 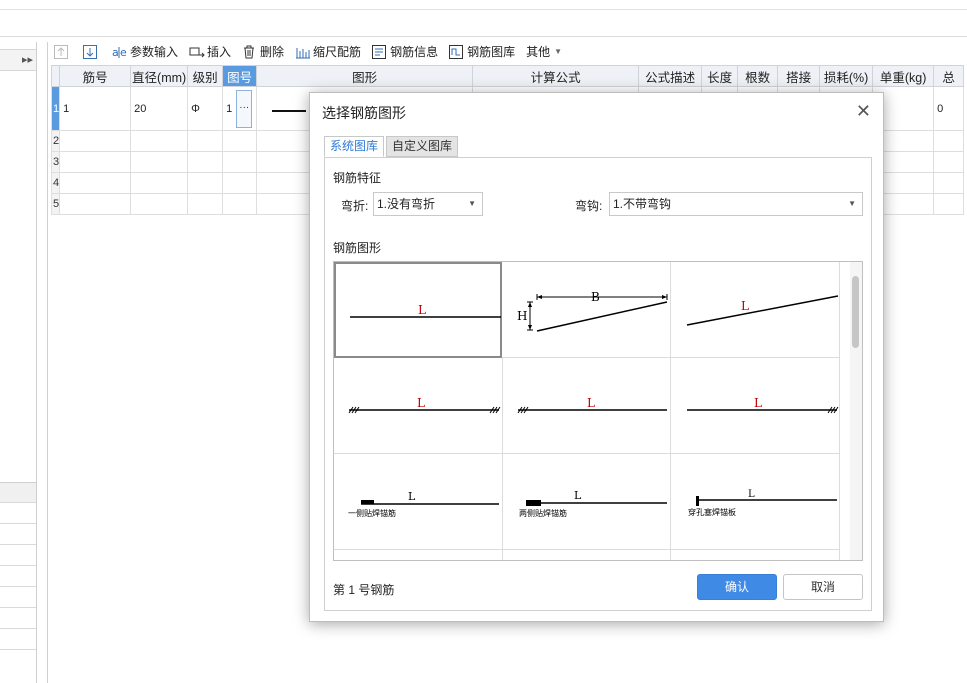 What do you see at coordinates (55, 162) in the screenshot?
I see `row-number: 3` at bounding box center [55, 162].